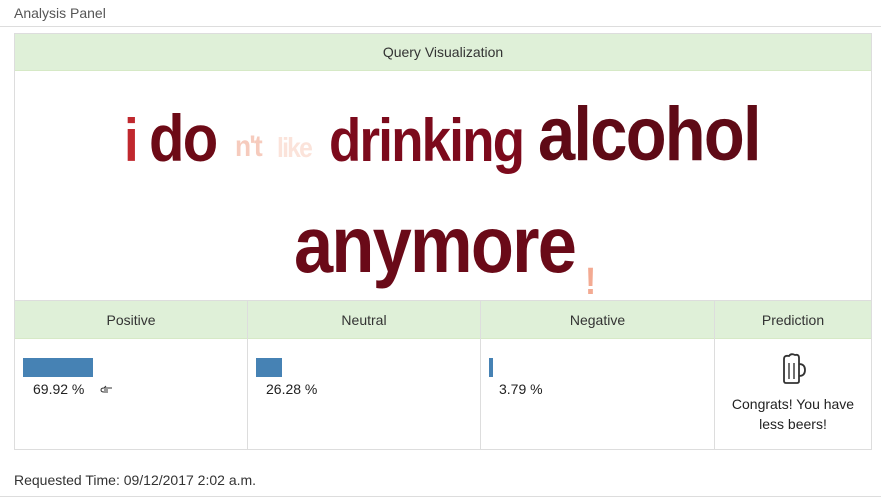 Image resolution: width=881 pixels, height=501 pixels. What do you see at coordinates (793, 414) in the screenshot?
I see `prediction-text: Congrats! You have less beers!` at bounding box center [793, 414].